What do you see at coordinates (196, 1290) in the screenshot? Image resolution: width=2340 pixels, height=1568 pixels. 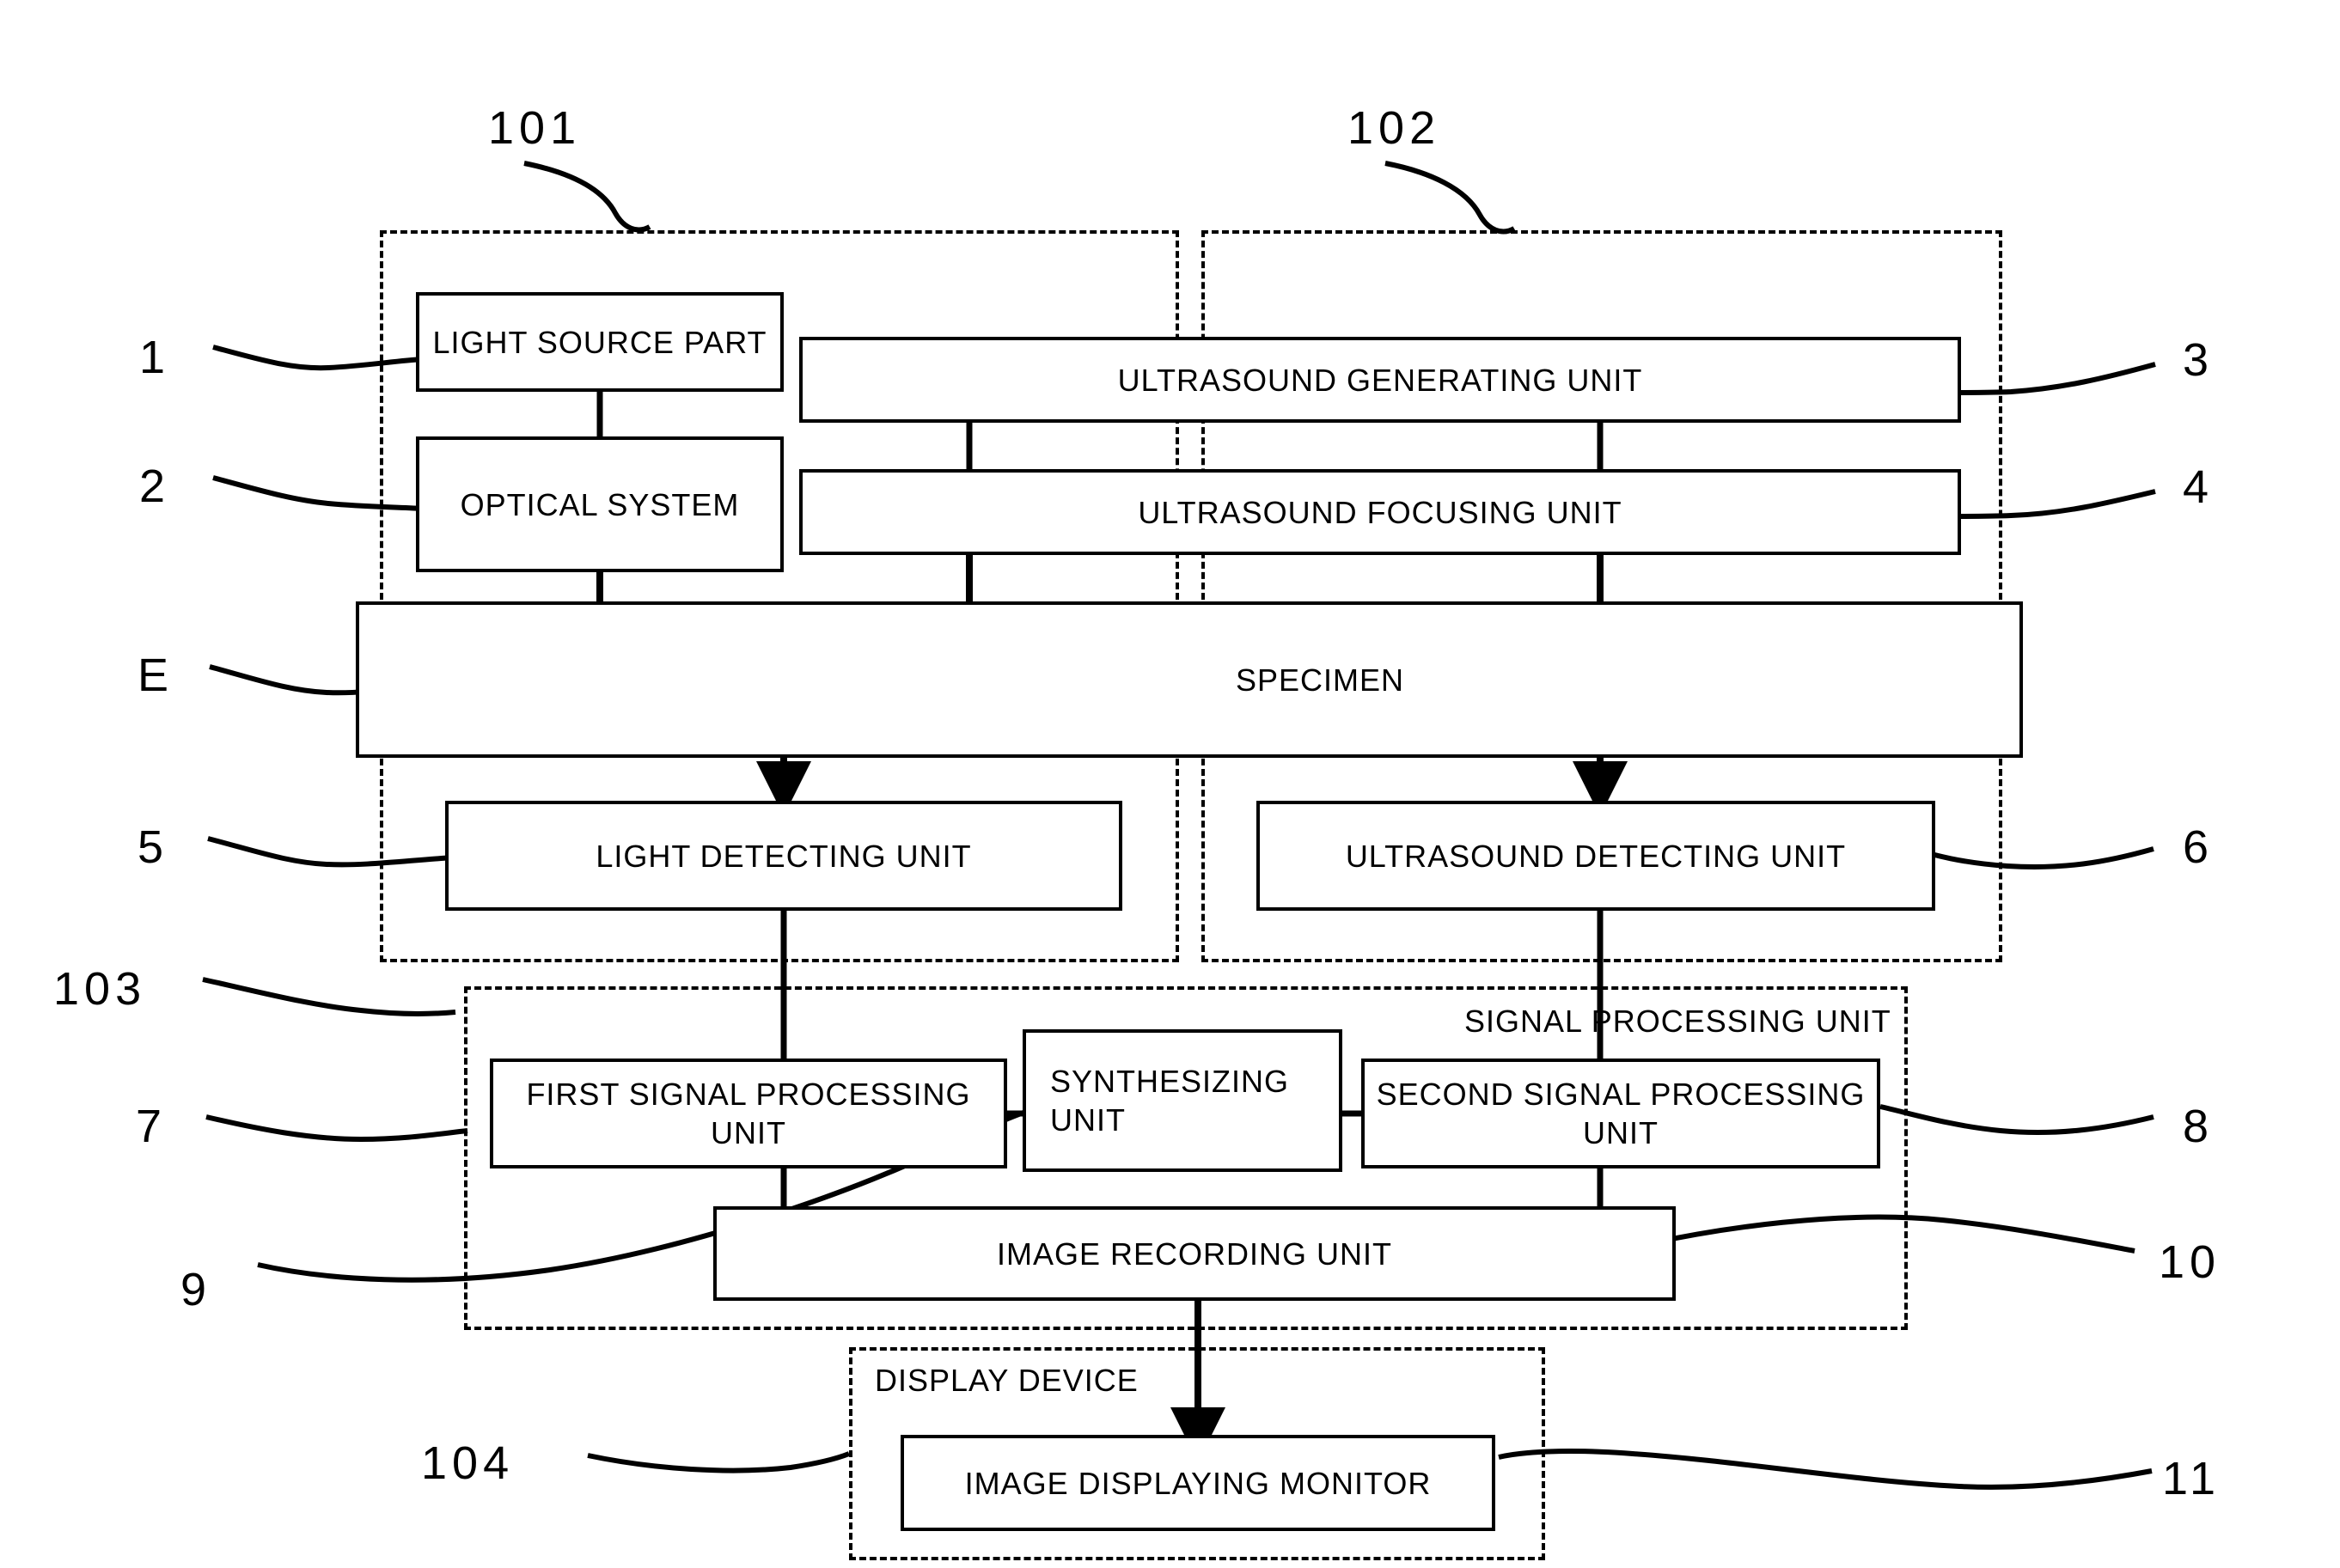 I see `ref-9: 9` at bounding box center [196, 1290].